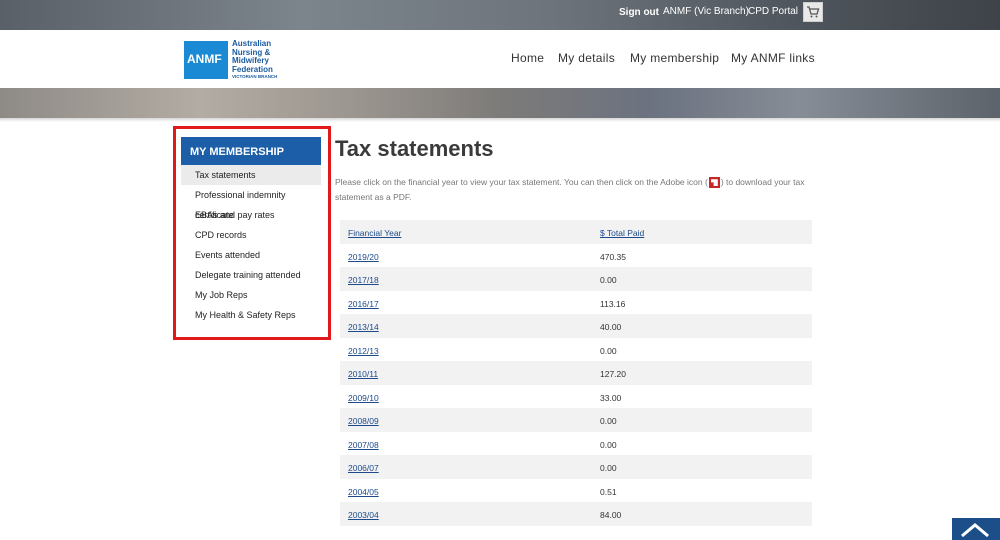  Describe the element at coordinates (251, 255) in the screenshot. I see `sidebar-item-events: Events attended` at that location.